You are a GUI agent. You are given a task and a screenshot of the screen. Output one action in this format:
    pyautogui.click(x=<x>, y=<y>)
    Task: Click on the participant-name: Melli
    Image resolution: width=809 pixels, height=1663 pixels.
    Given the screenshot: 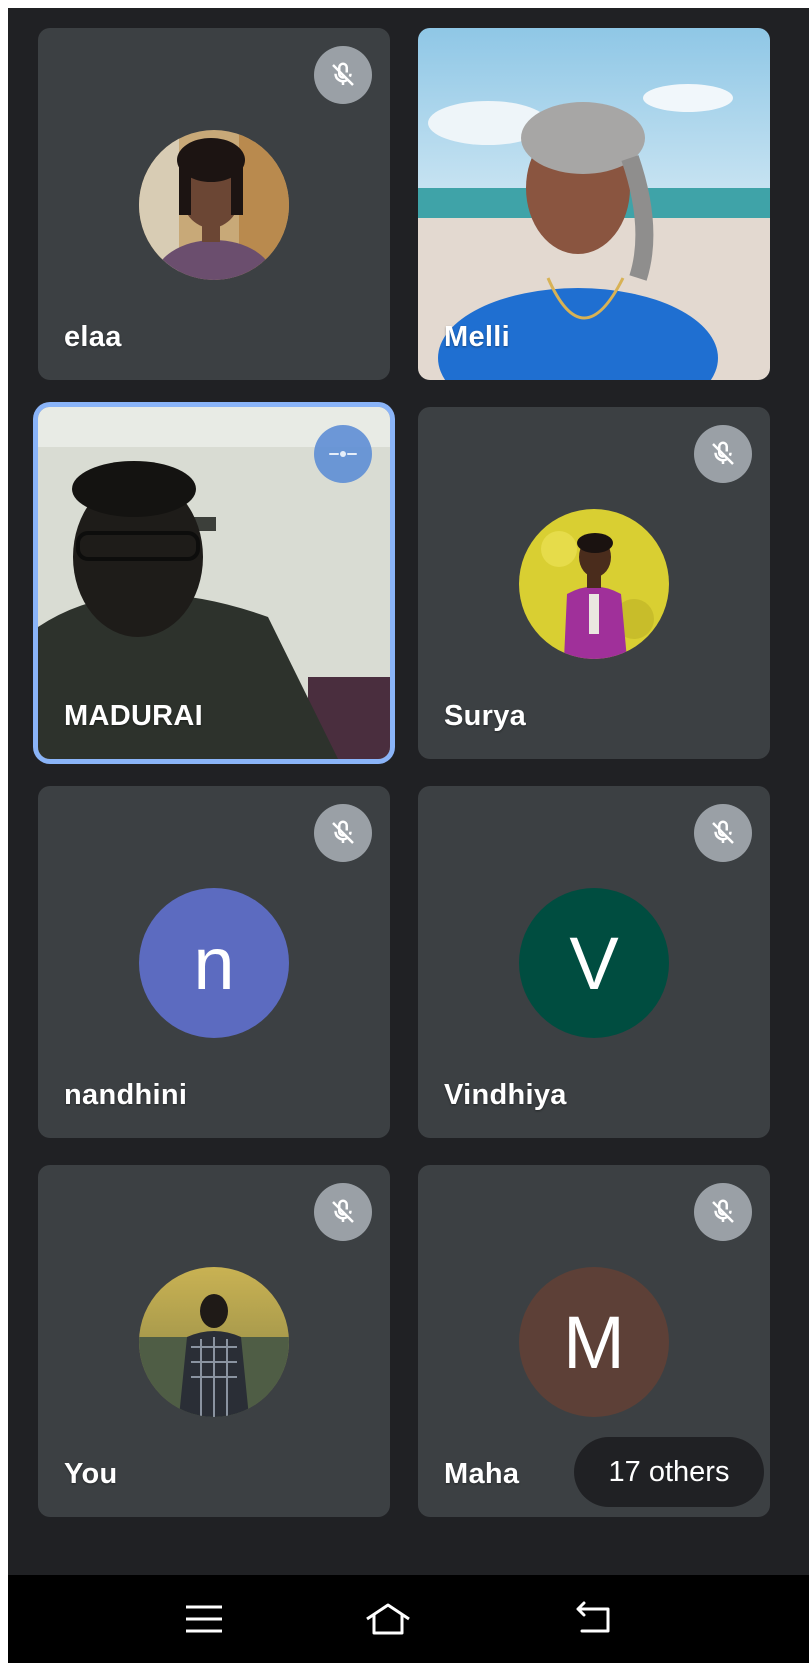 What is the action you would take?
    pyautogui.click(x=477, y=337)
    